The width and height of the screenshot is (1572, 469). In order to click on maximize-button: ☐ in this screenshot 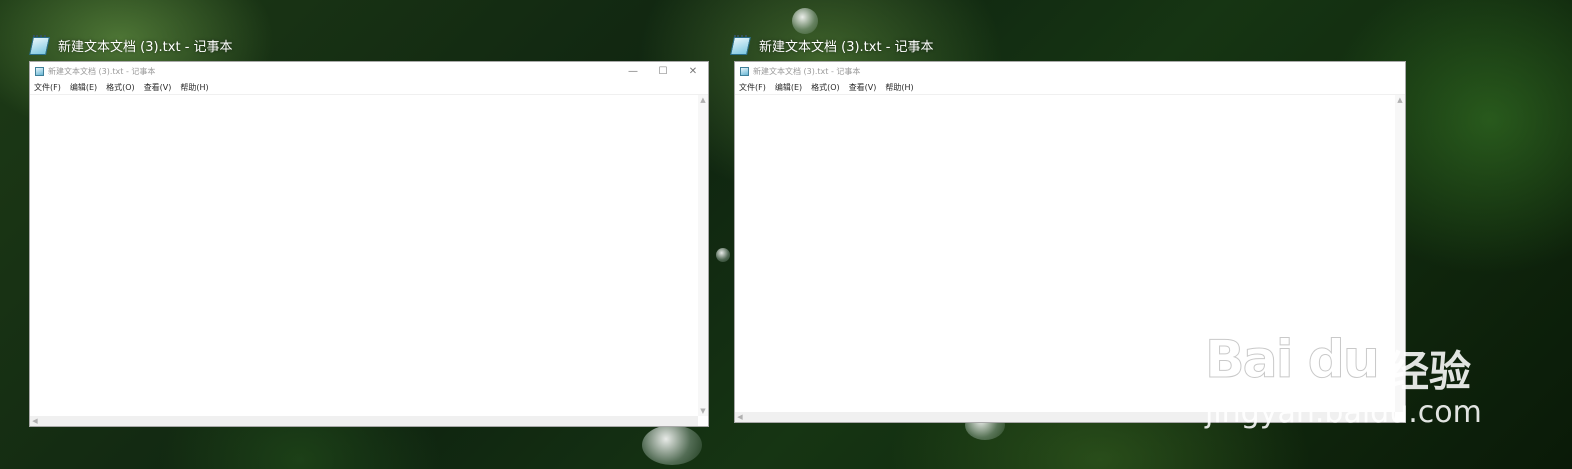, I will do `click(663, 71)`.